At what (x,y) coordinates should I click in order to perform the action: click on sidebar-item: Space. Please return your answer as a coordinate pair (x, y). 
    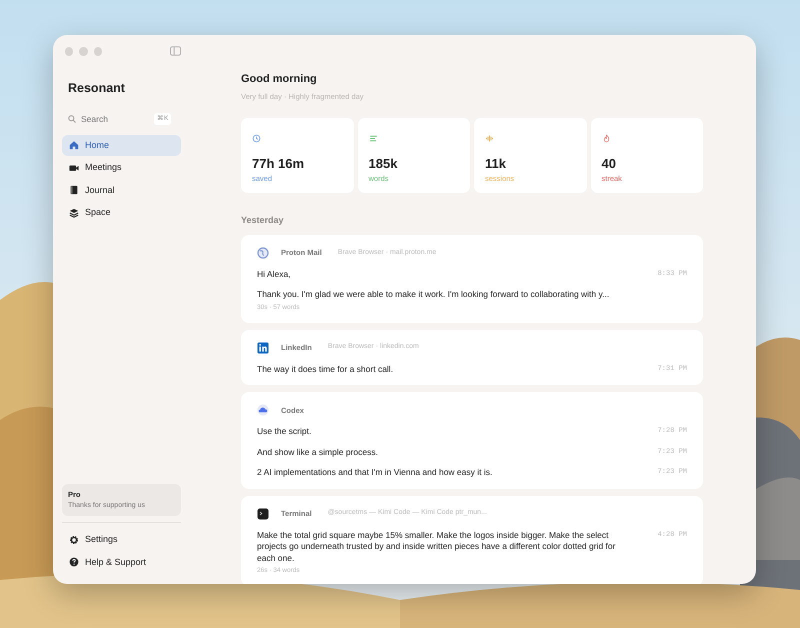
    Looking at the image, I should click on (121, 213).